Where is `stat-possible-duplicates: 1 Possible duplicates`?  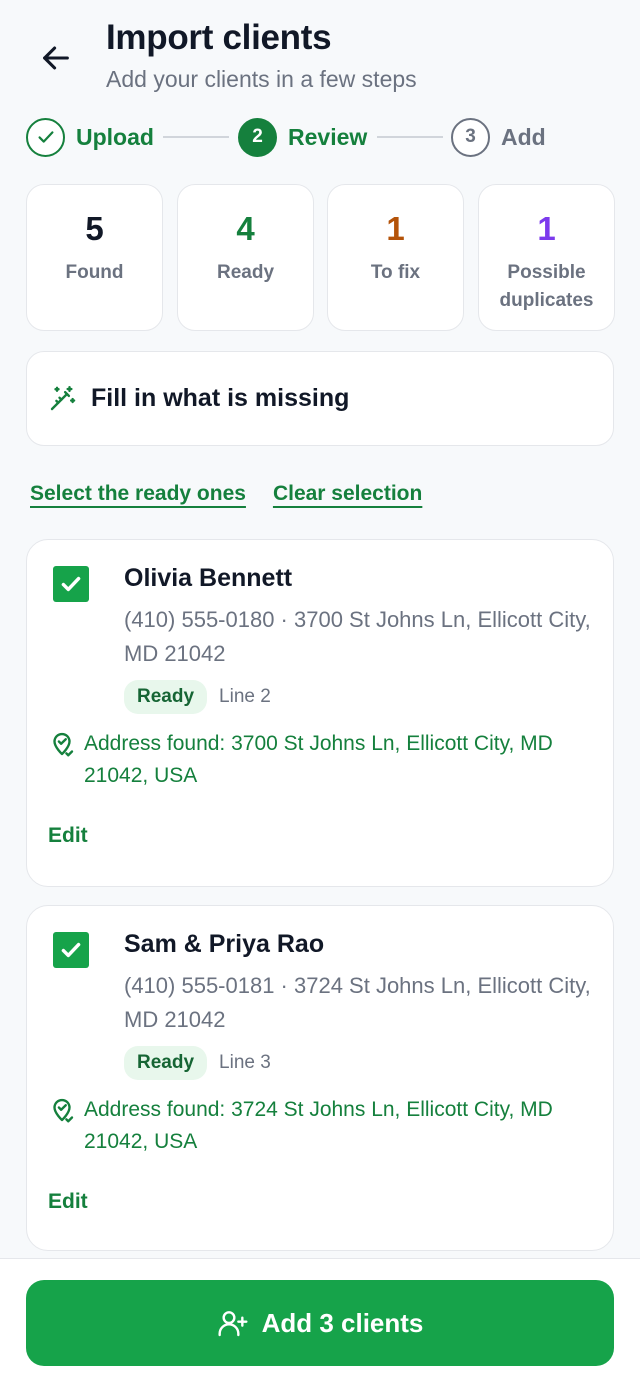 stat-possible-duplicates: 1 Possible duplicates is located at coordinates (546, 257).